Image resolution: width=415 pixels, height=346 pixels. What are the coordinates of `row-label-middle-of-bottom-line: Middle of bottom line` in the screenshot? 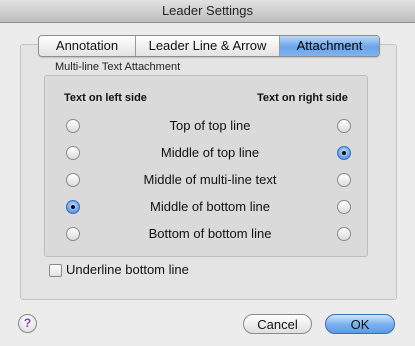 It's located at (210, 206).